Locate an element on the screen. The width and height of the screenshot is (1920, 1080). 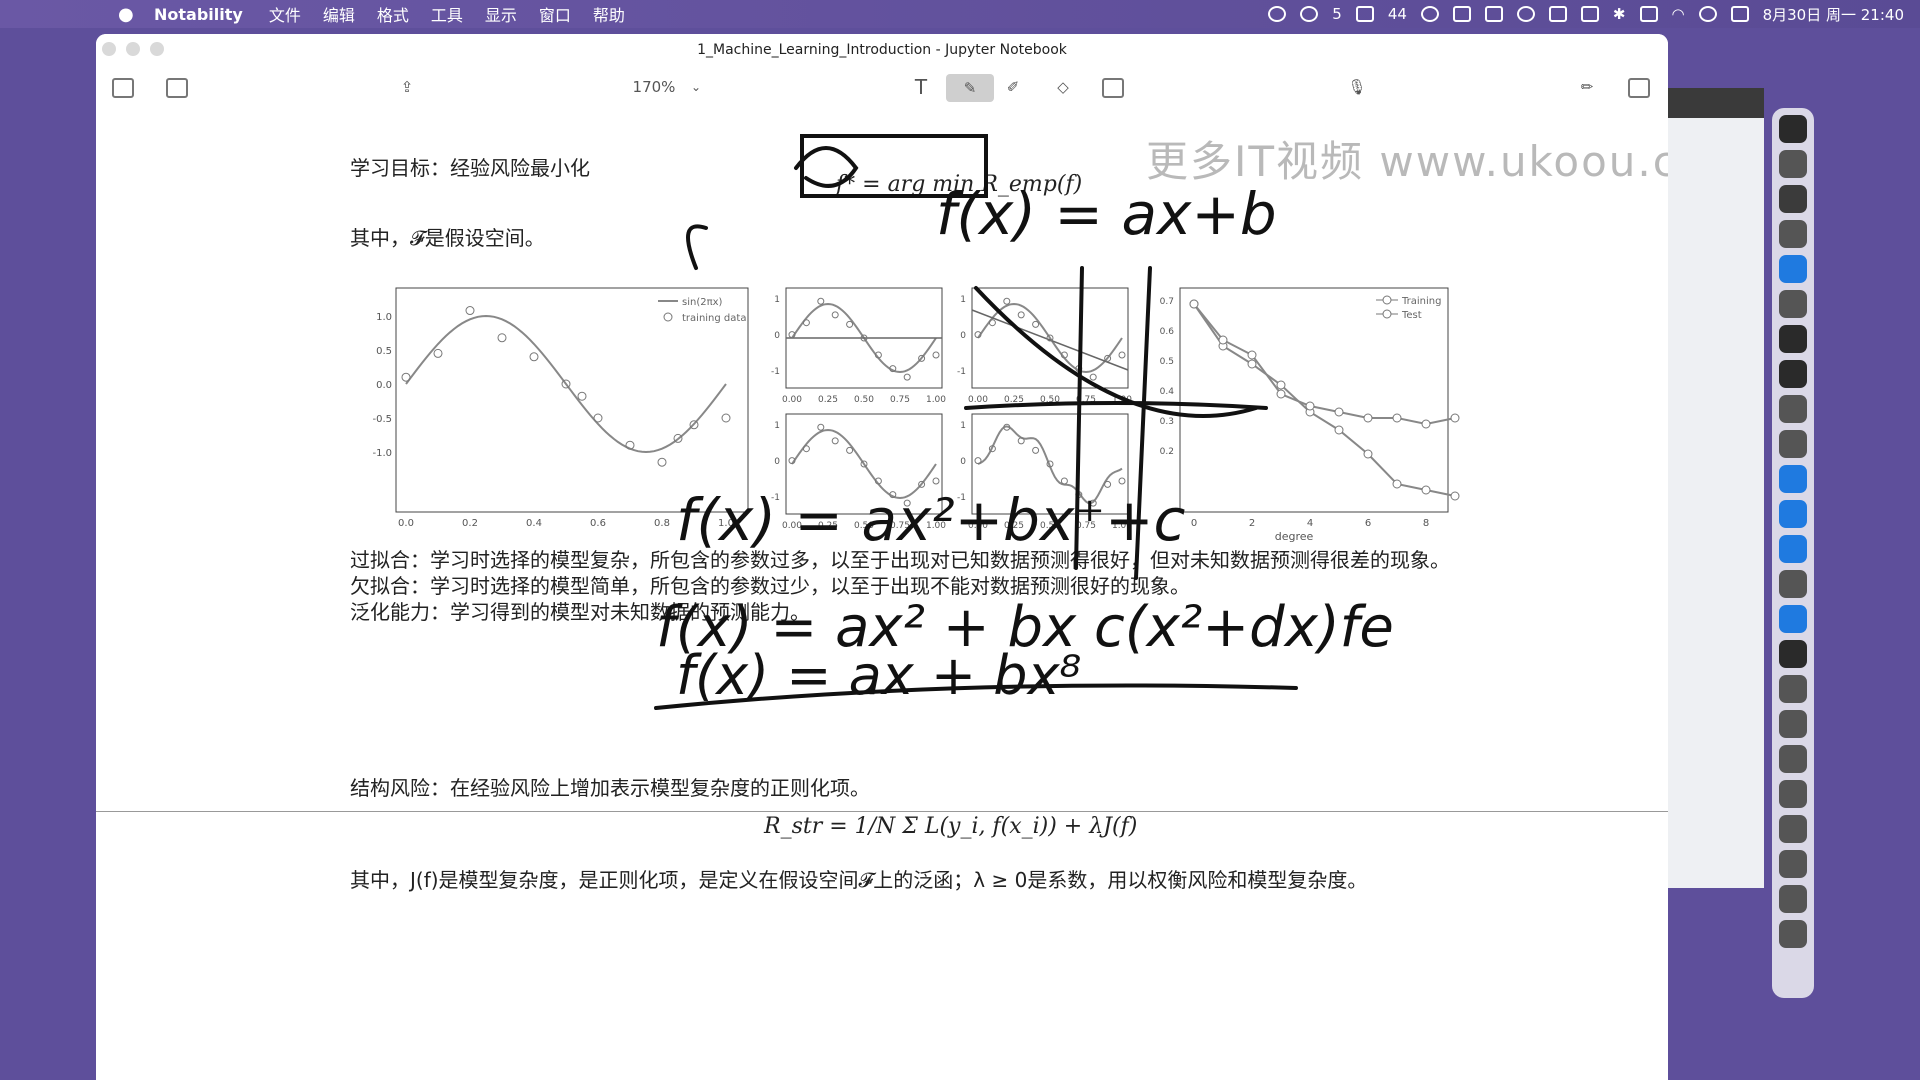
legend-training: training data is located at coordinates (714, 318).